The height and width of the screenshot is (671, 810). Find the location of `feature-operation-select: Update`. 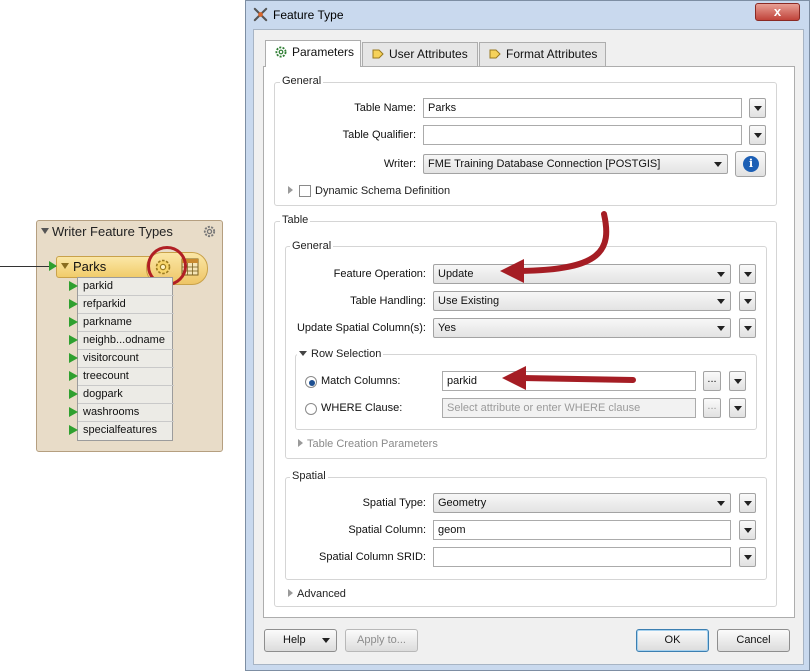

feature-operation-select: Update is located at coordinates (582, 274).